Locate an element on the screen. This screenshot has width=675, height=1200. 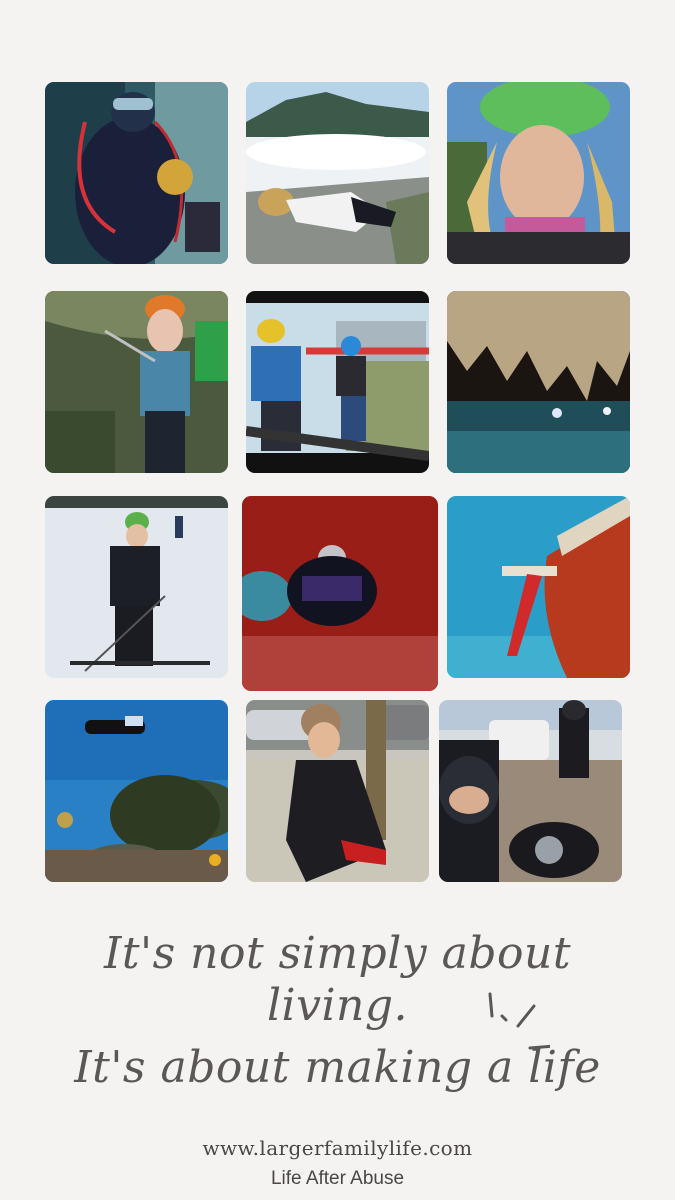
photo-rooftop-climb is located at coordinates (337, 382).